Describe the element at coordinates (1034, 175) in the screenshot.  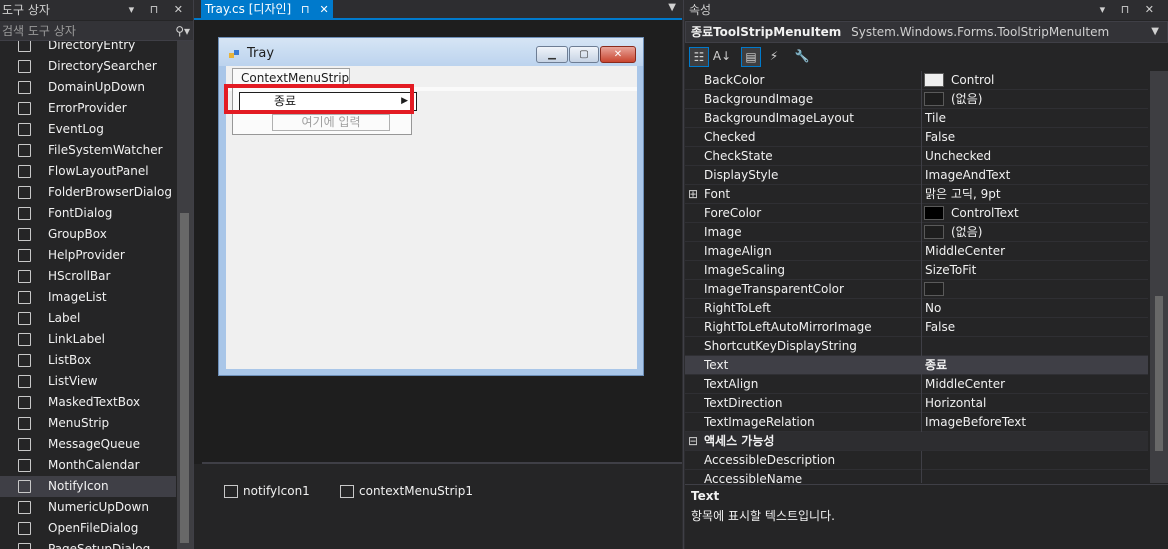
I see `property-value: ImageAndText` at that location.